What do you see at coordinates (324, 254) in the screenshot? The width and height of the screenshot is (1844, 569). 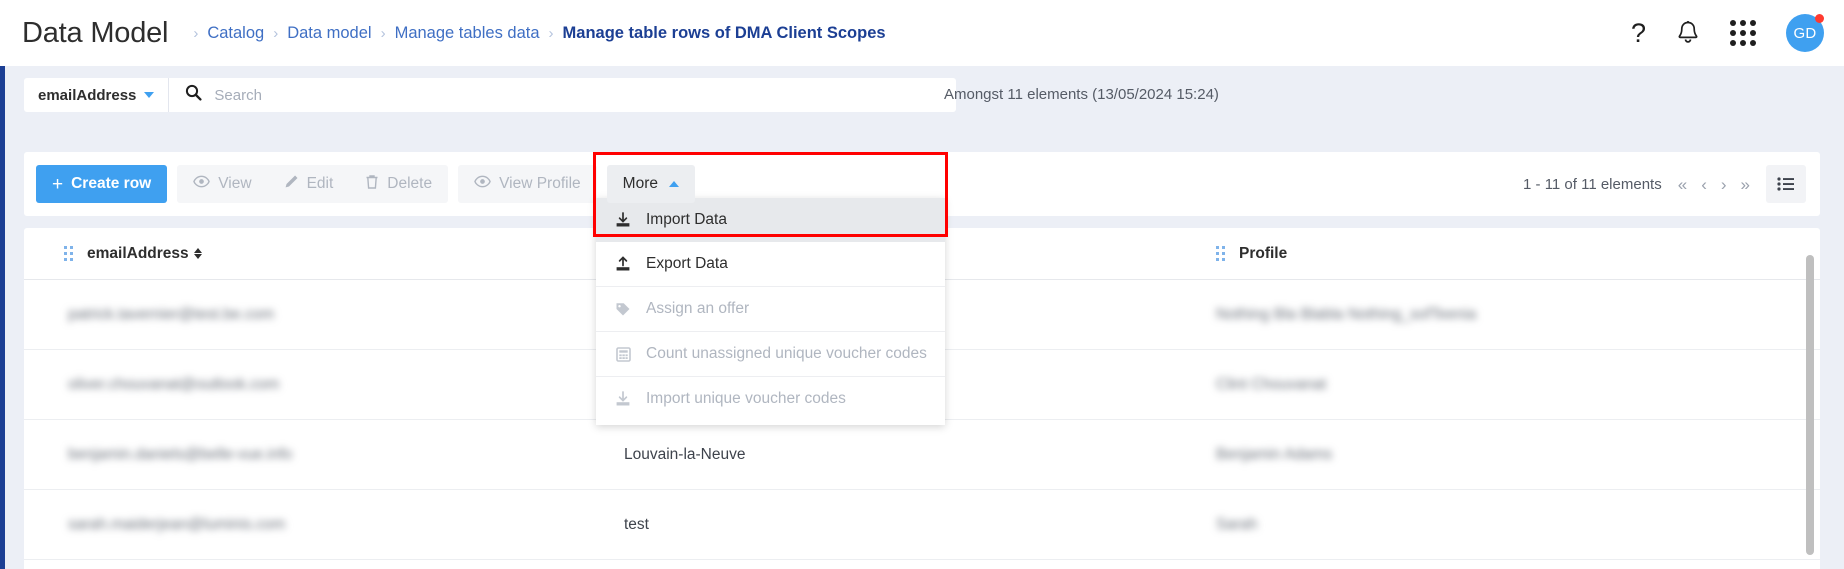 I see `column-header-emailaddress: emailAddress` at bounding box center [324, 254].